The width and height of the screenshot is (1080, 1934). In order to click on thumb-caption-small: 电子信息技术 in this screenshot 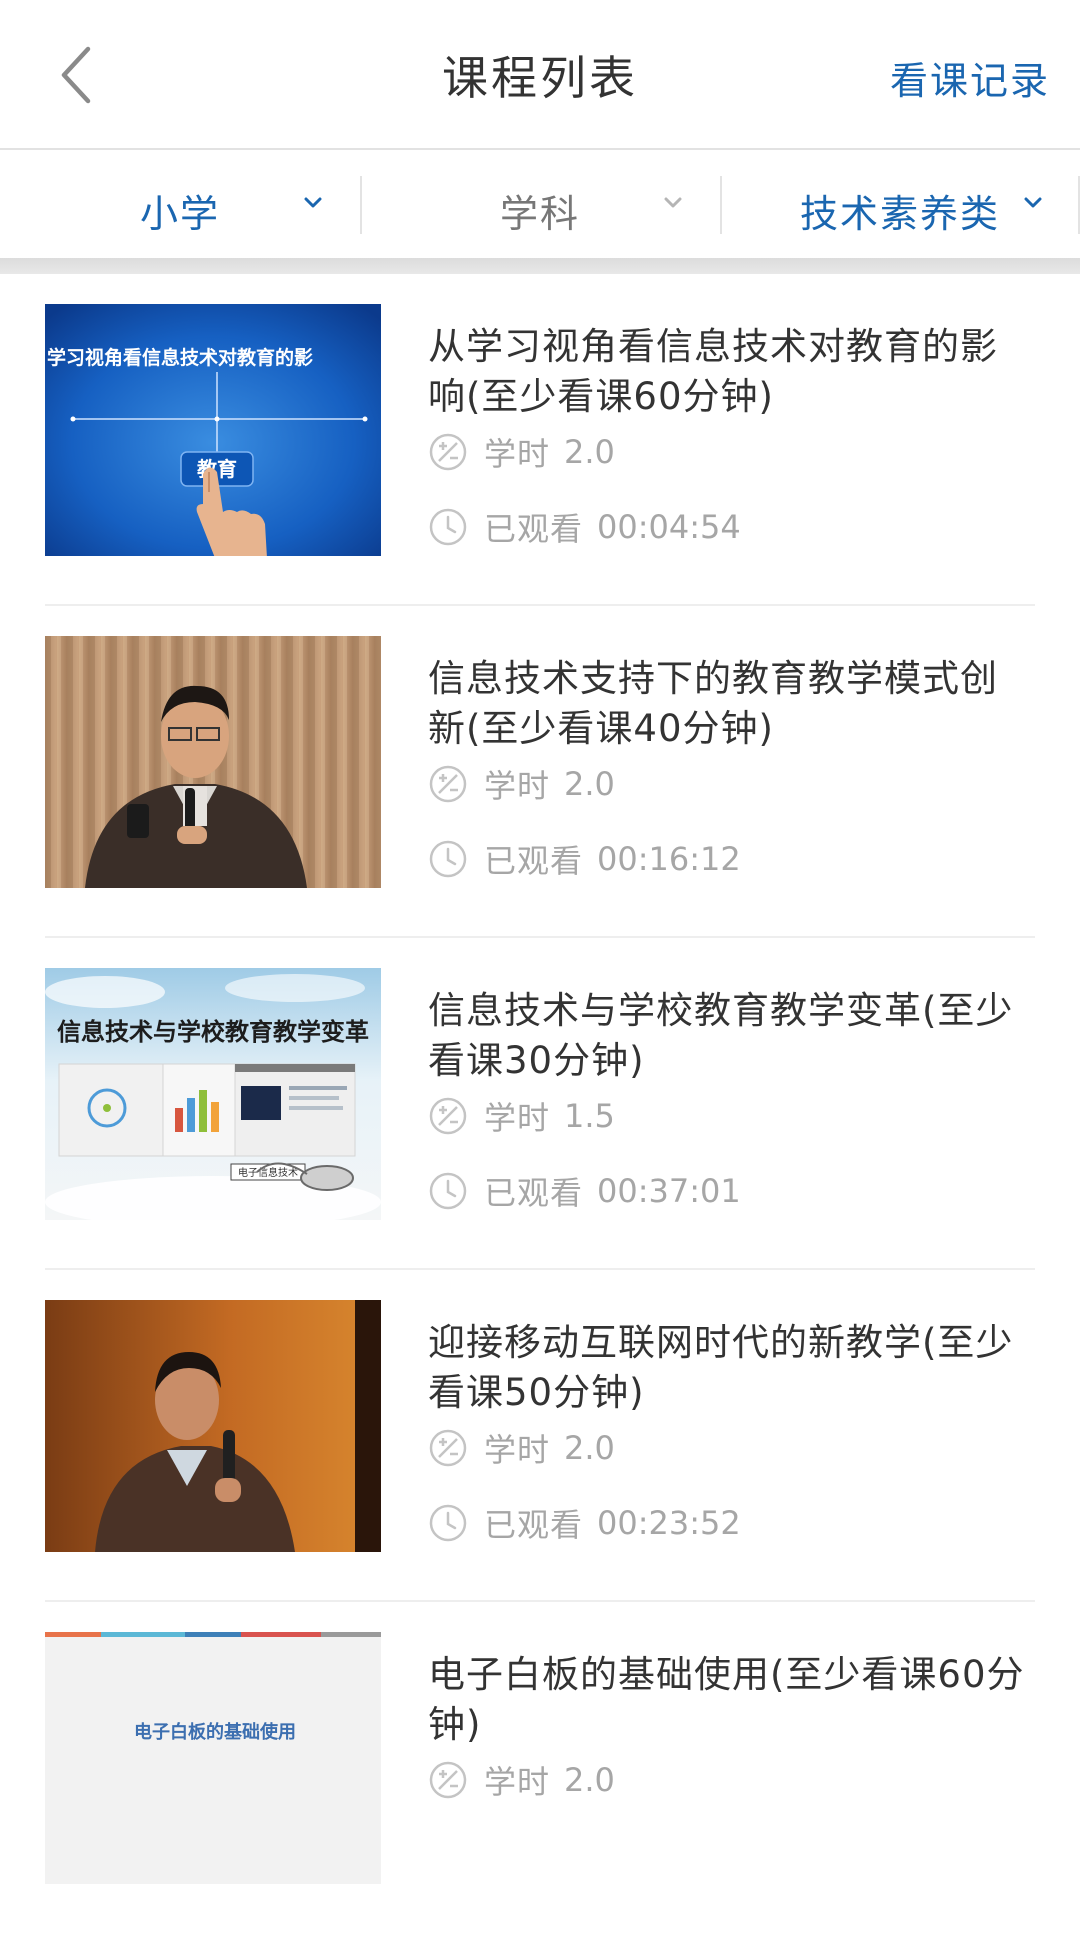, I will do `click(268, 1172)`.